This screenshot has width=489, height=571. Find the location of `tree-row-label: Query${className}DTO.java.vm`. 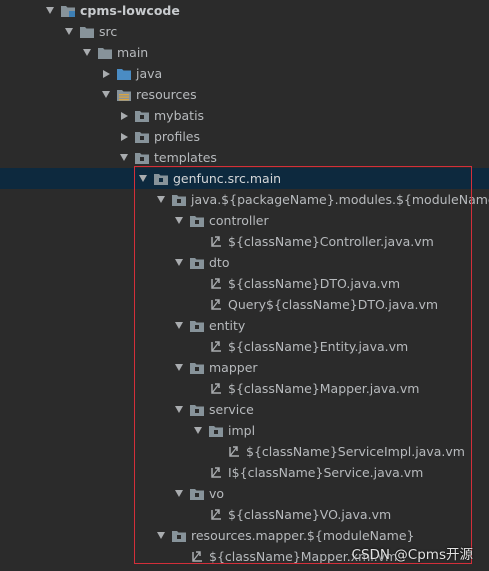

tree-row-label: Query${className}DTO.java.vm is located at coordinates (333, 304).